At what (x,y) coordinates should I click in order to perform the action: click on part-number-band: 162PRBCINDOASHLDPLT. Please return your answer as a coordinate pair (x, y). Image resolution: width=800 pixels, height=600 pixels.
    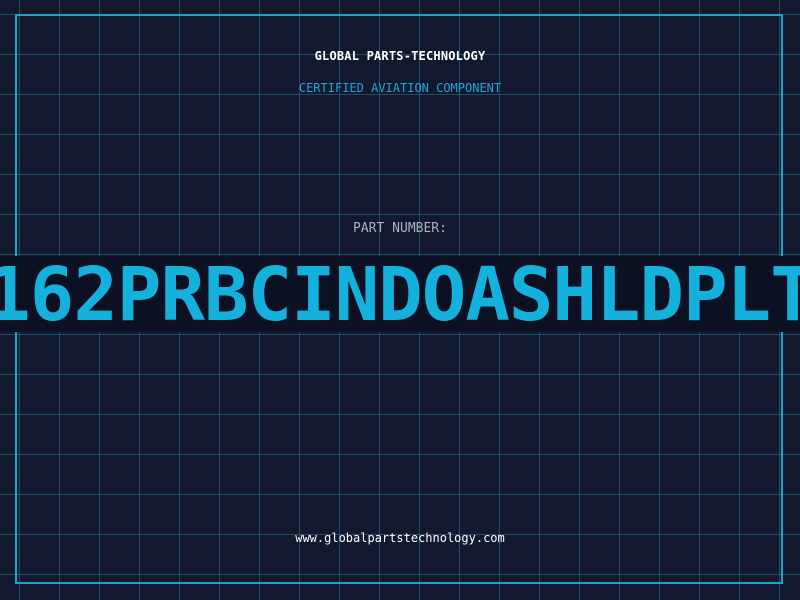
    Looking at the image, I should click on (400, 294).